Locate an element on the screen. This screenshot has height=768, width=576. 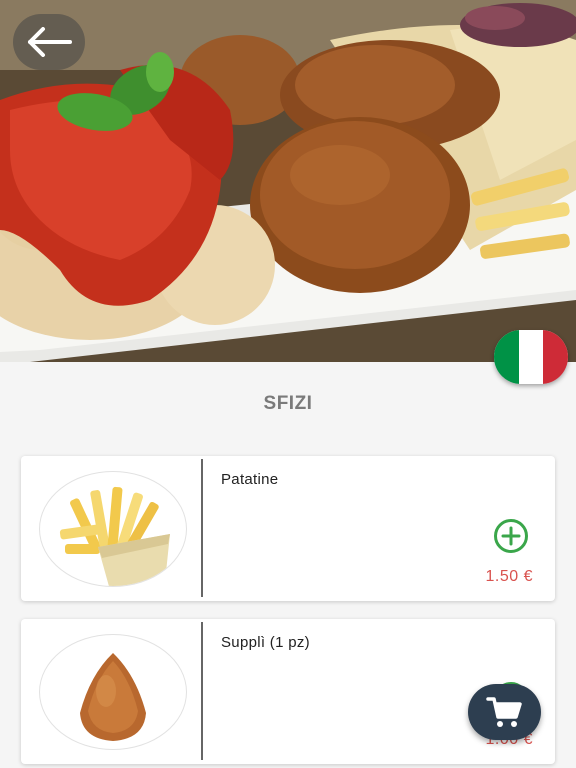
item-price: 1.50 € is located at coordinates (509, 576).